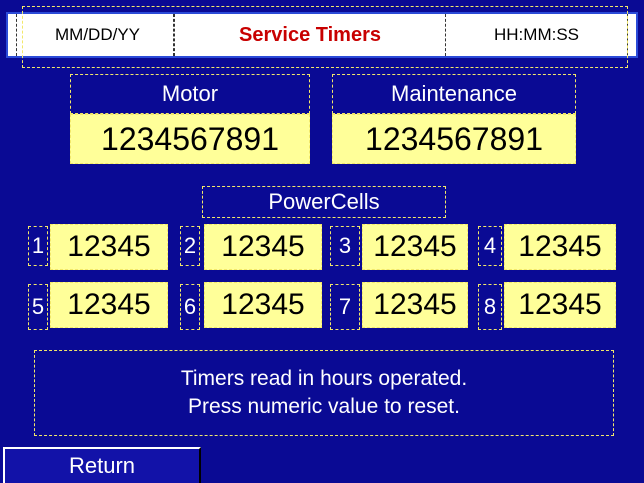 The width and height of the screenshot is (644, 483). Describe the element at coordinates (345, 246) in the screenshot. I see `powercell-number: 3` at that location.